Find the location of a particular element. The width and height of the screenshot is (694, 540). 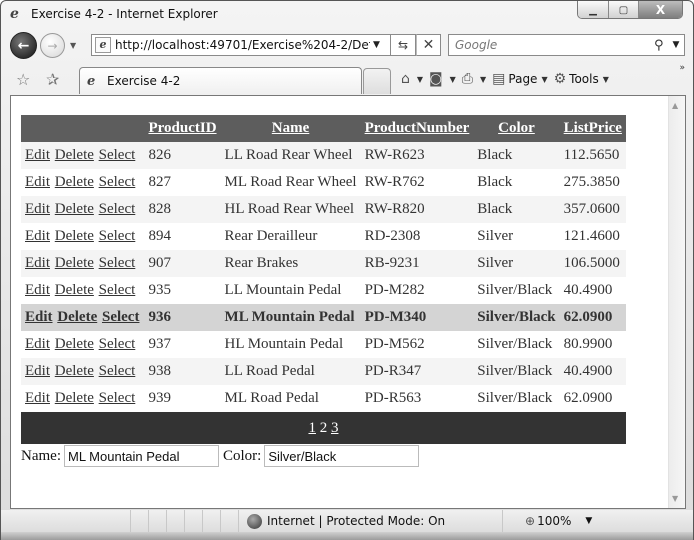

maximize-button: ▢ is located at coordinates (623, 9).